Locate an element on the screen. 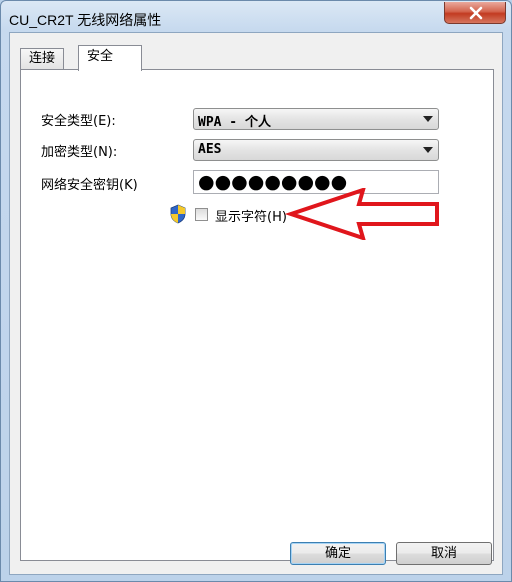 The image size is (512, 582). tab-connection: 连接 is located at coordinates (42, 58).